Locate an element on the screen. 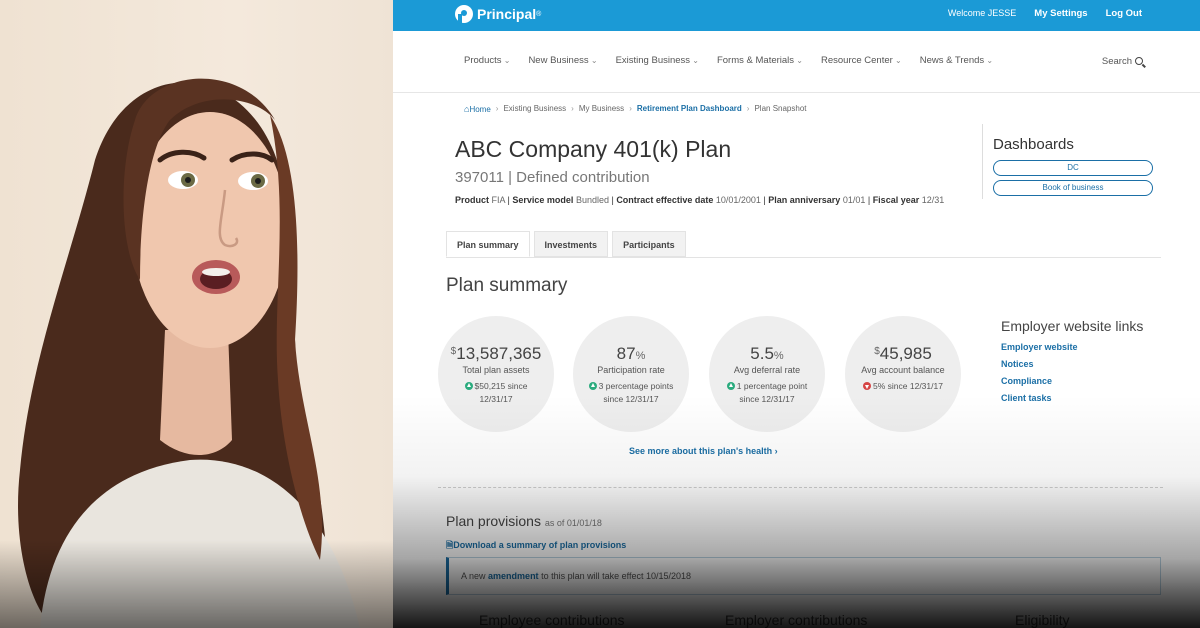  dashboards-title: Dashboards is located at coordinates (1033, 144).